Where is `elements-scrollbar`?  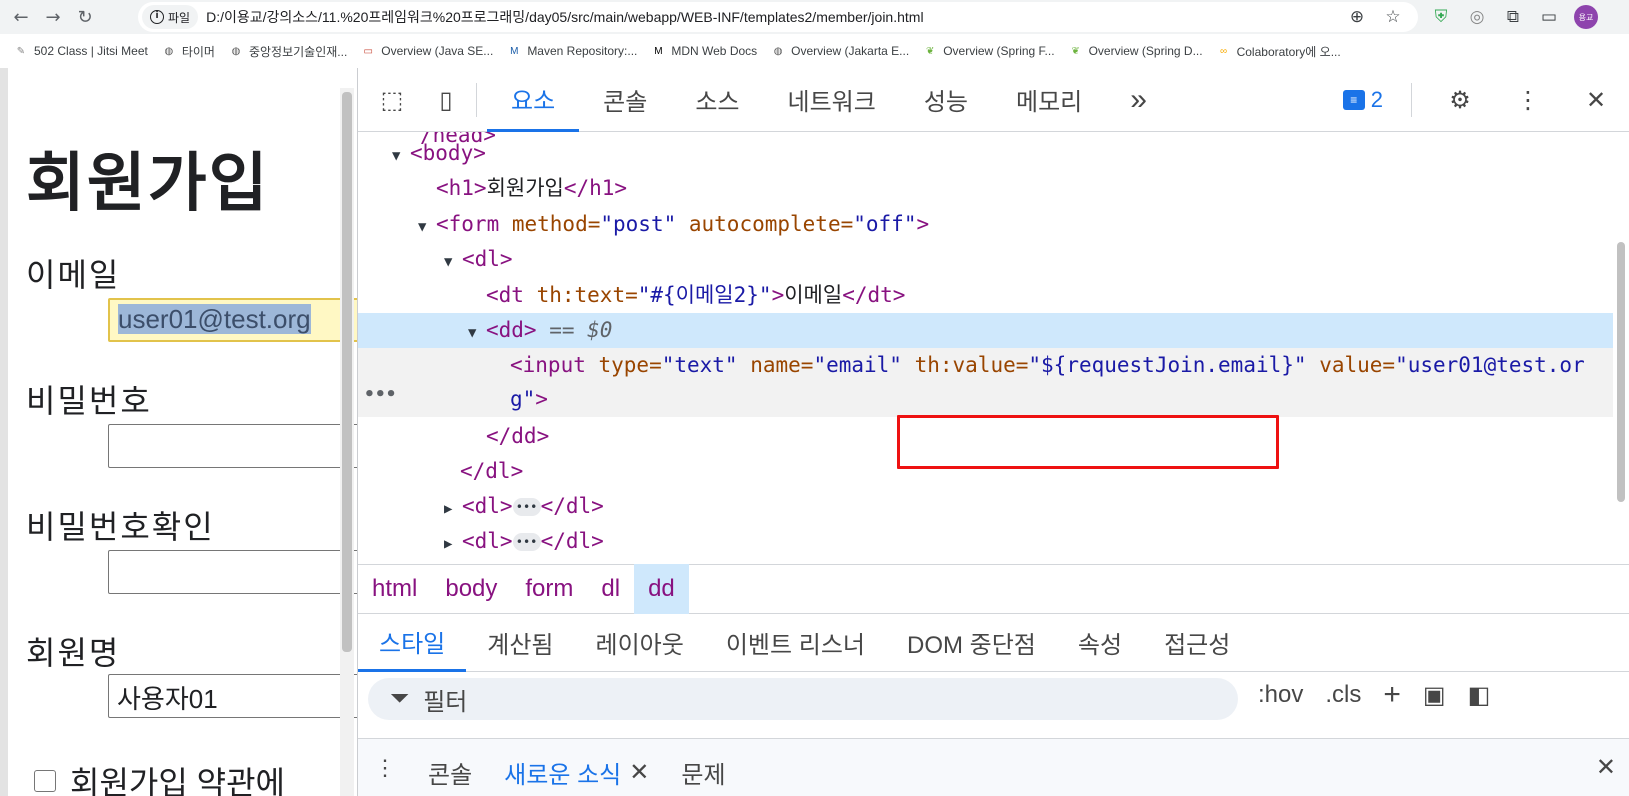
elements-scrollbar is located at coordinates (1621, 348).